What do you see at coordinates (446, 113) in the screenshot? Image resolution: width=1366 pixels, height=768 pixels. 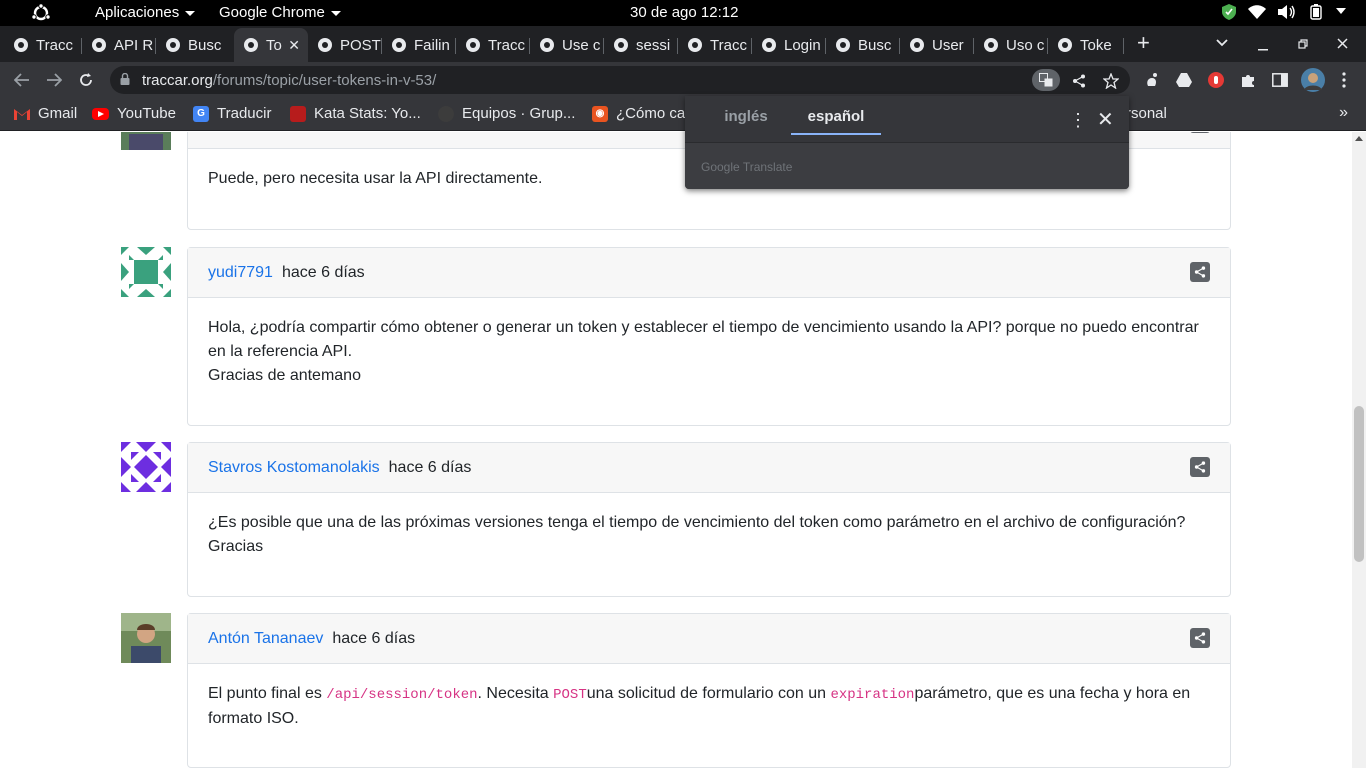 I see `github-icon` at bounding box center [446, 113].